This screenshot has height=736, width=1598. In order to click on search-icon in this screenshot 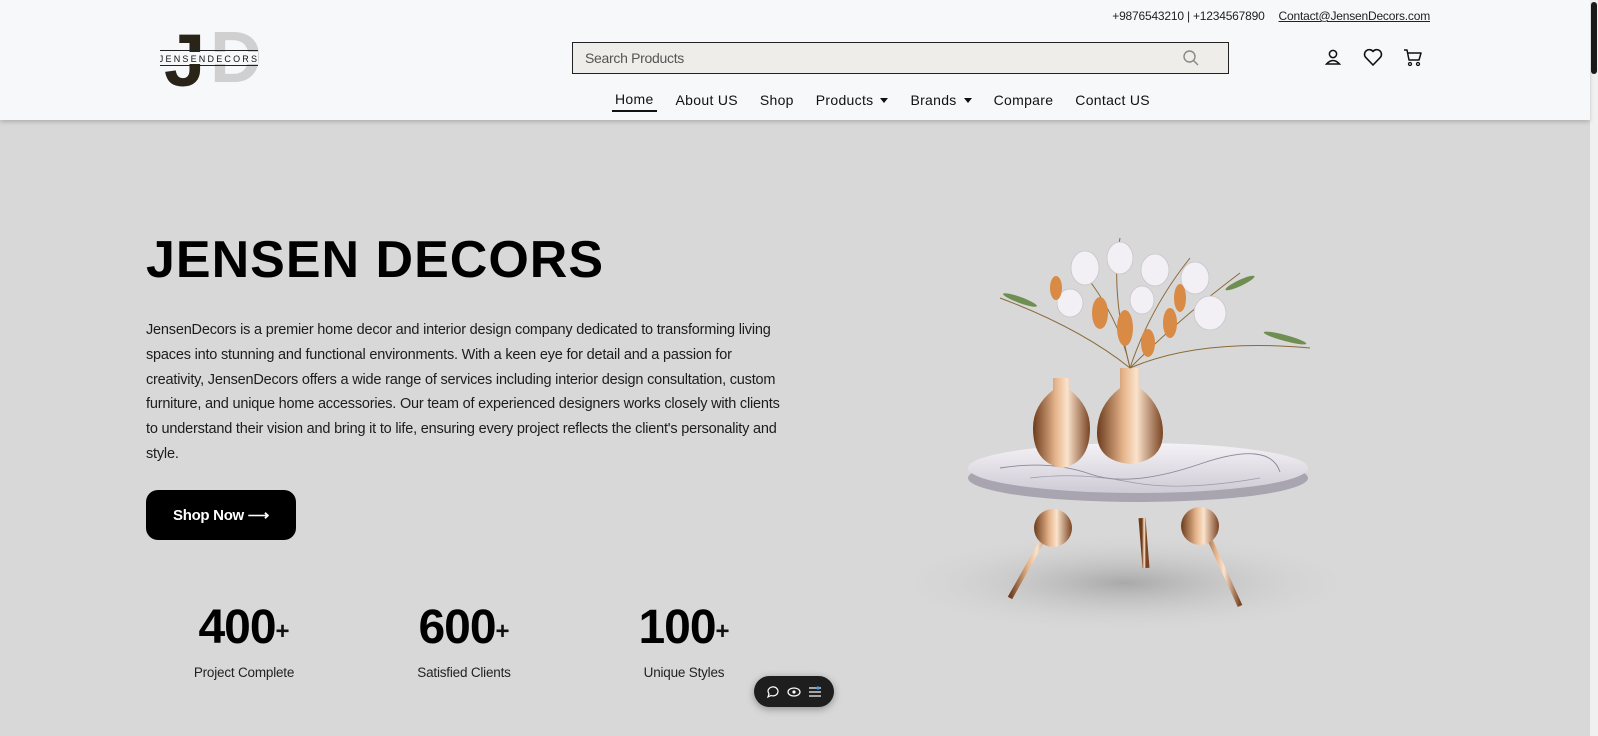, I will do `click(1191, 58)`.